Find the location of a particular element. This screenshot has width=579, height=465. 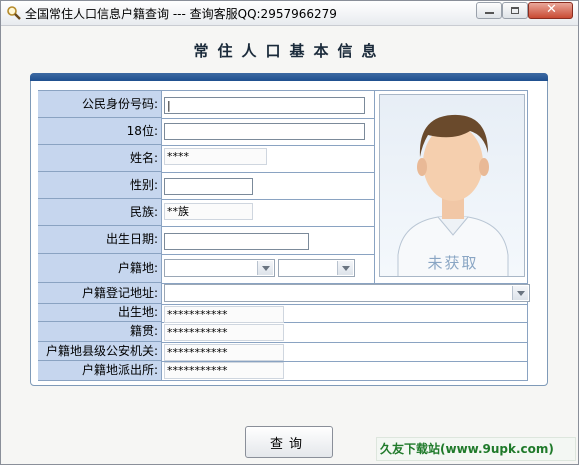

province-select is located at coordinates (219, 268).